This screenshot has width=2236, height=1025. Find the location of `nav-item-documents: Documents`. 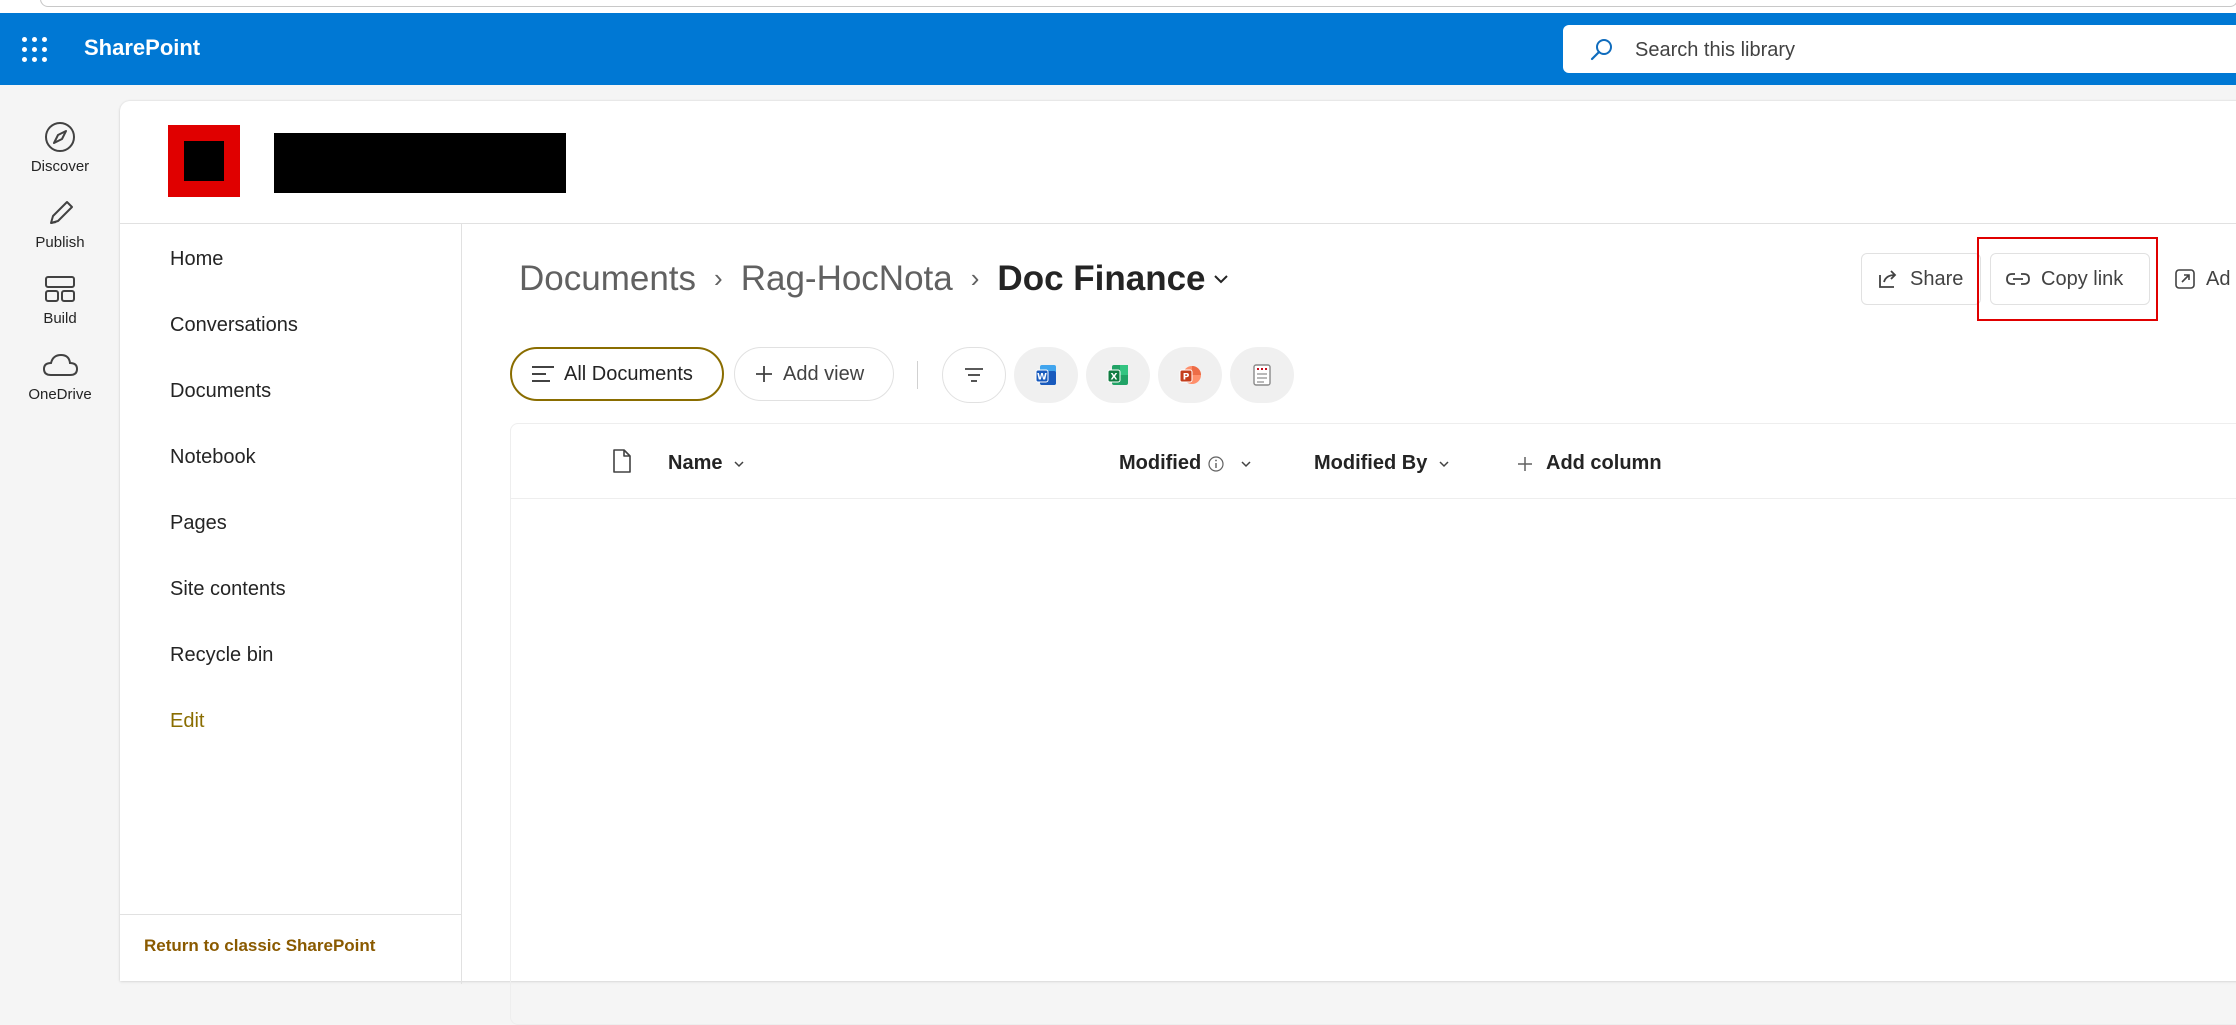

nav-item-documents: Documents is located at coordinates (220, 391).